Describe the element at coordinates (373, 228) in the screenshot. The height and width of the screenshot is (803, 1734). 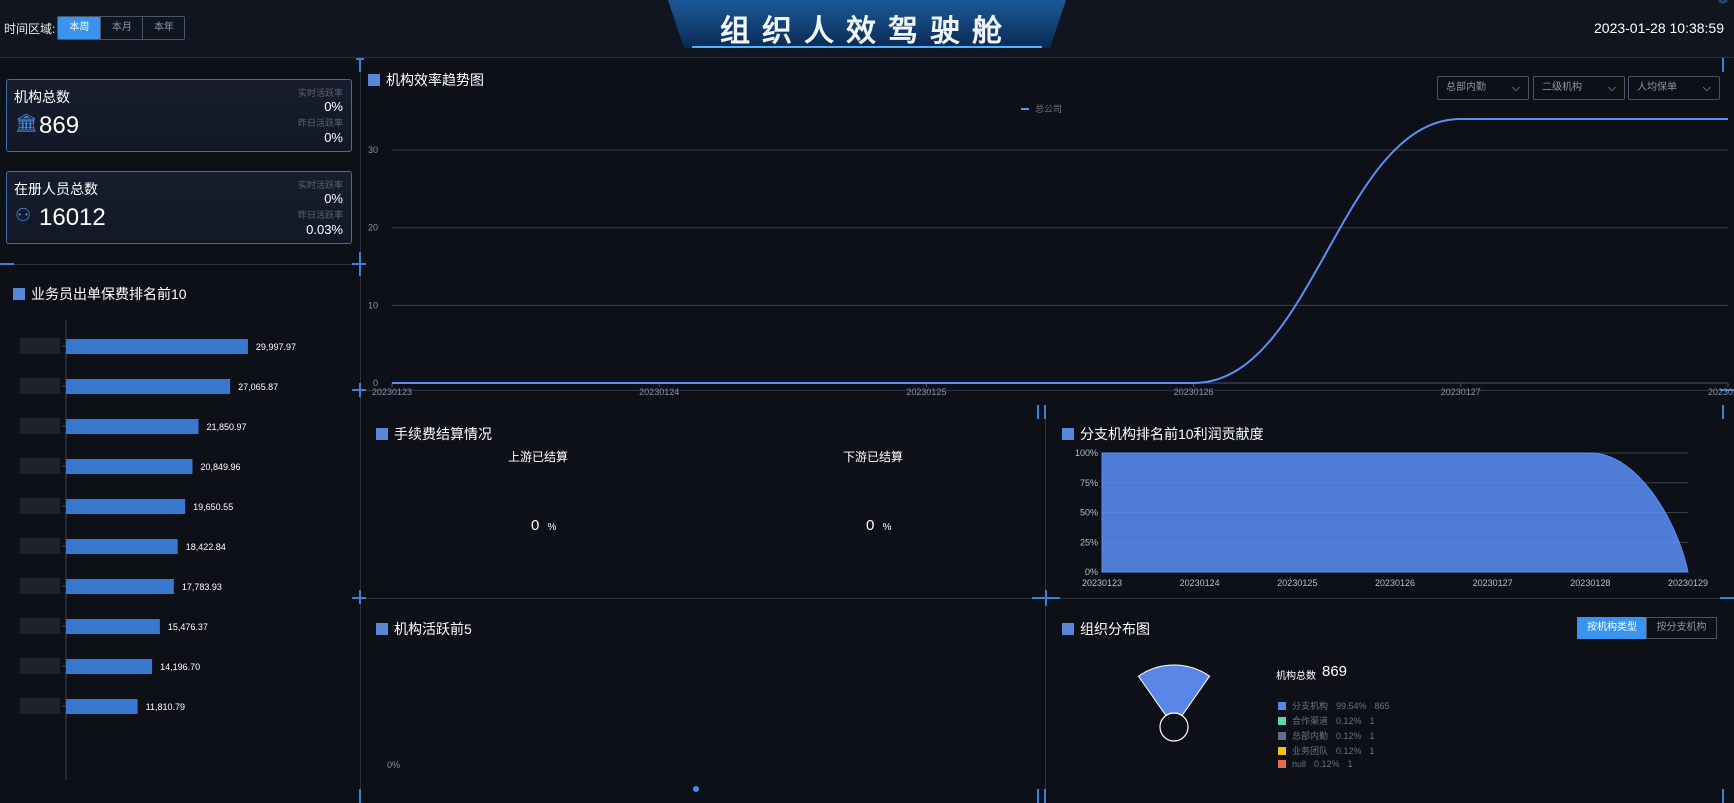
I see `y-tick-label: 20` at that location.